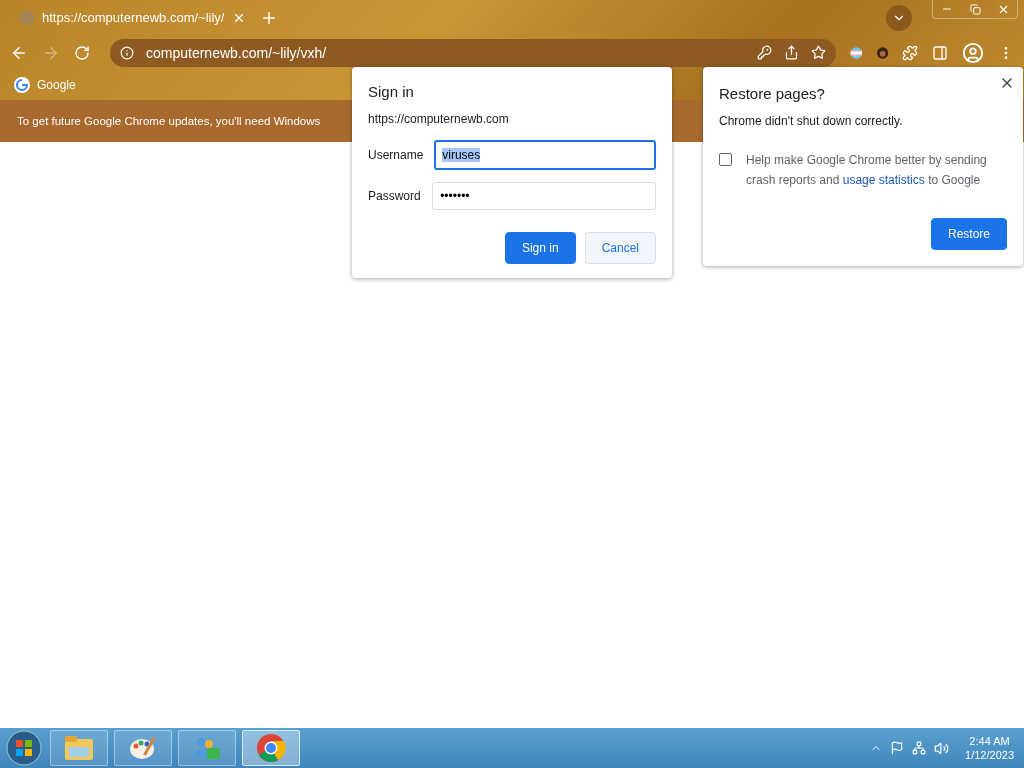 This screenshot has width=1024, height=768. Describe the element at coordinates (127, 52) in the screenshot. I see `info-icon` at that location.